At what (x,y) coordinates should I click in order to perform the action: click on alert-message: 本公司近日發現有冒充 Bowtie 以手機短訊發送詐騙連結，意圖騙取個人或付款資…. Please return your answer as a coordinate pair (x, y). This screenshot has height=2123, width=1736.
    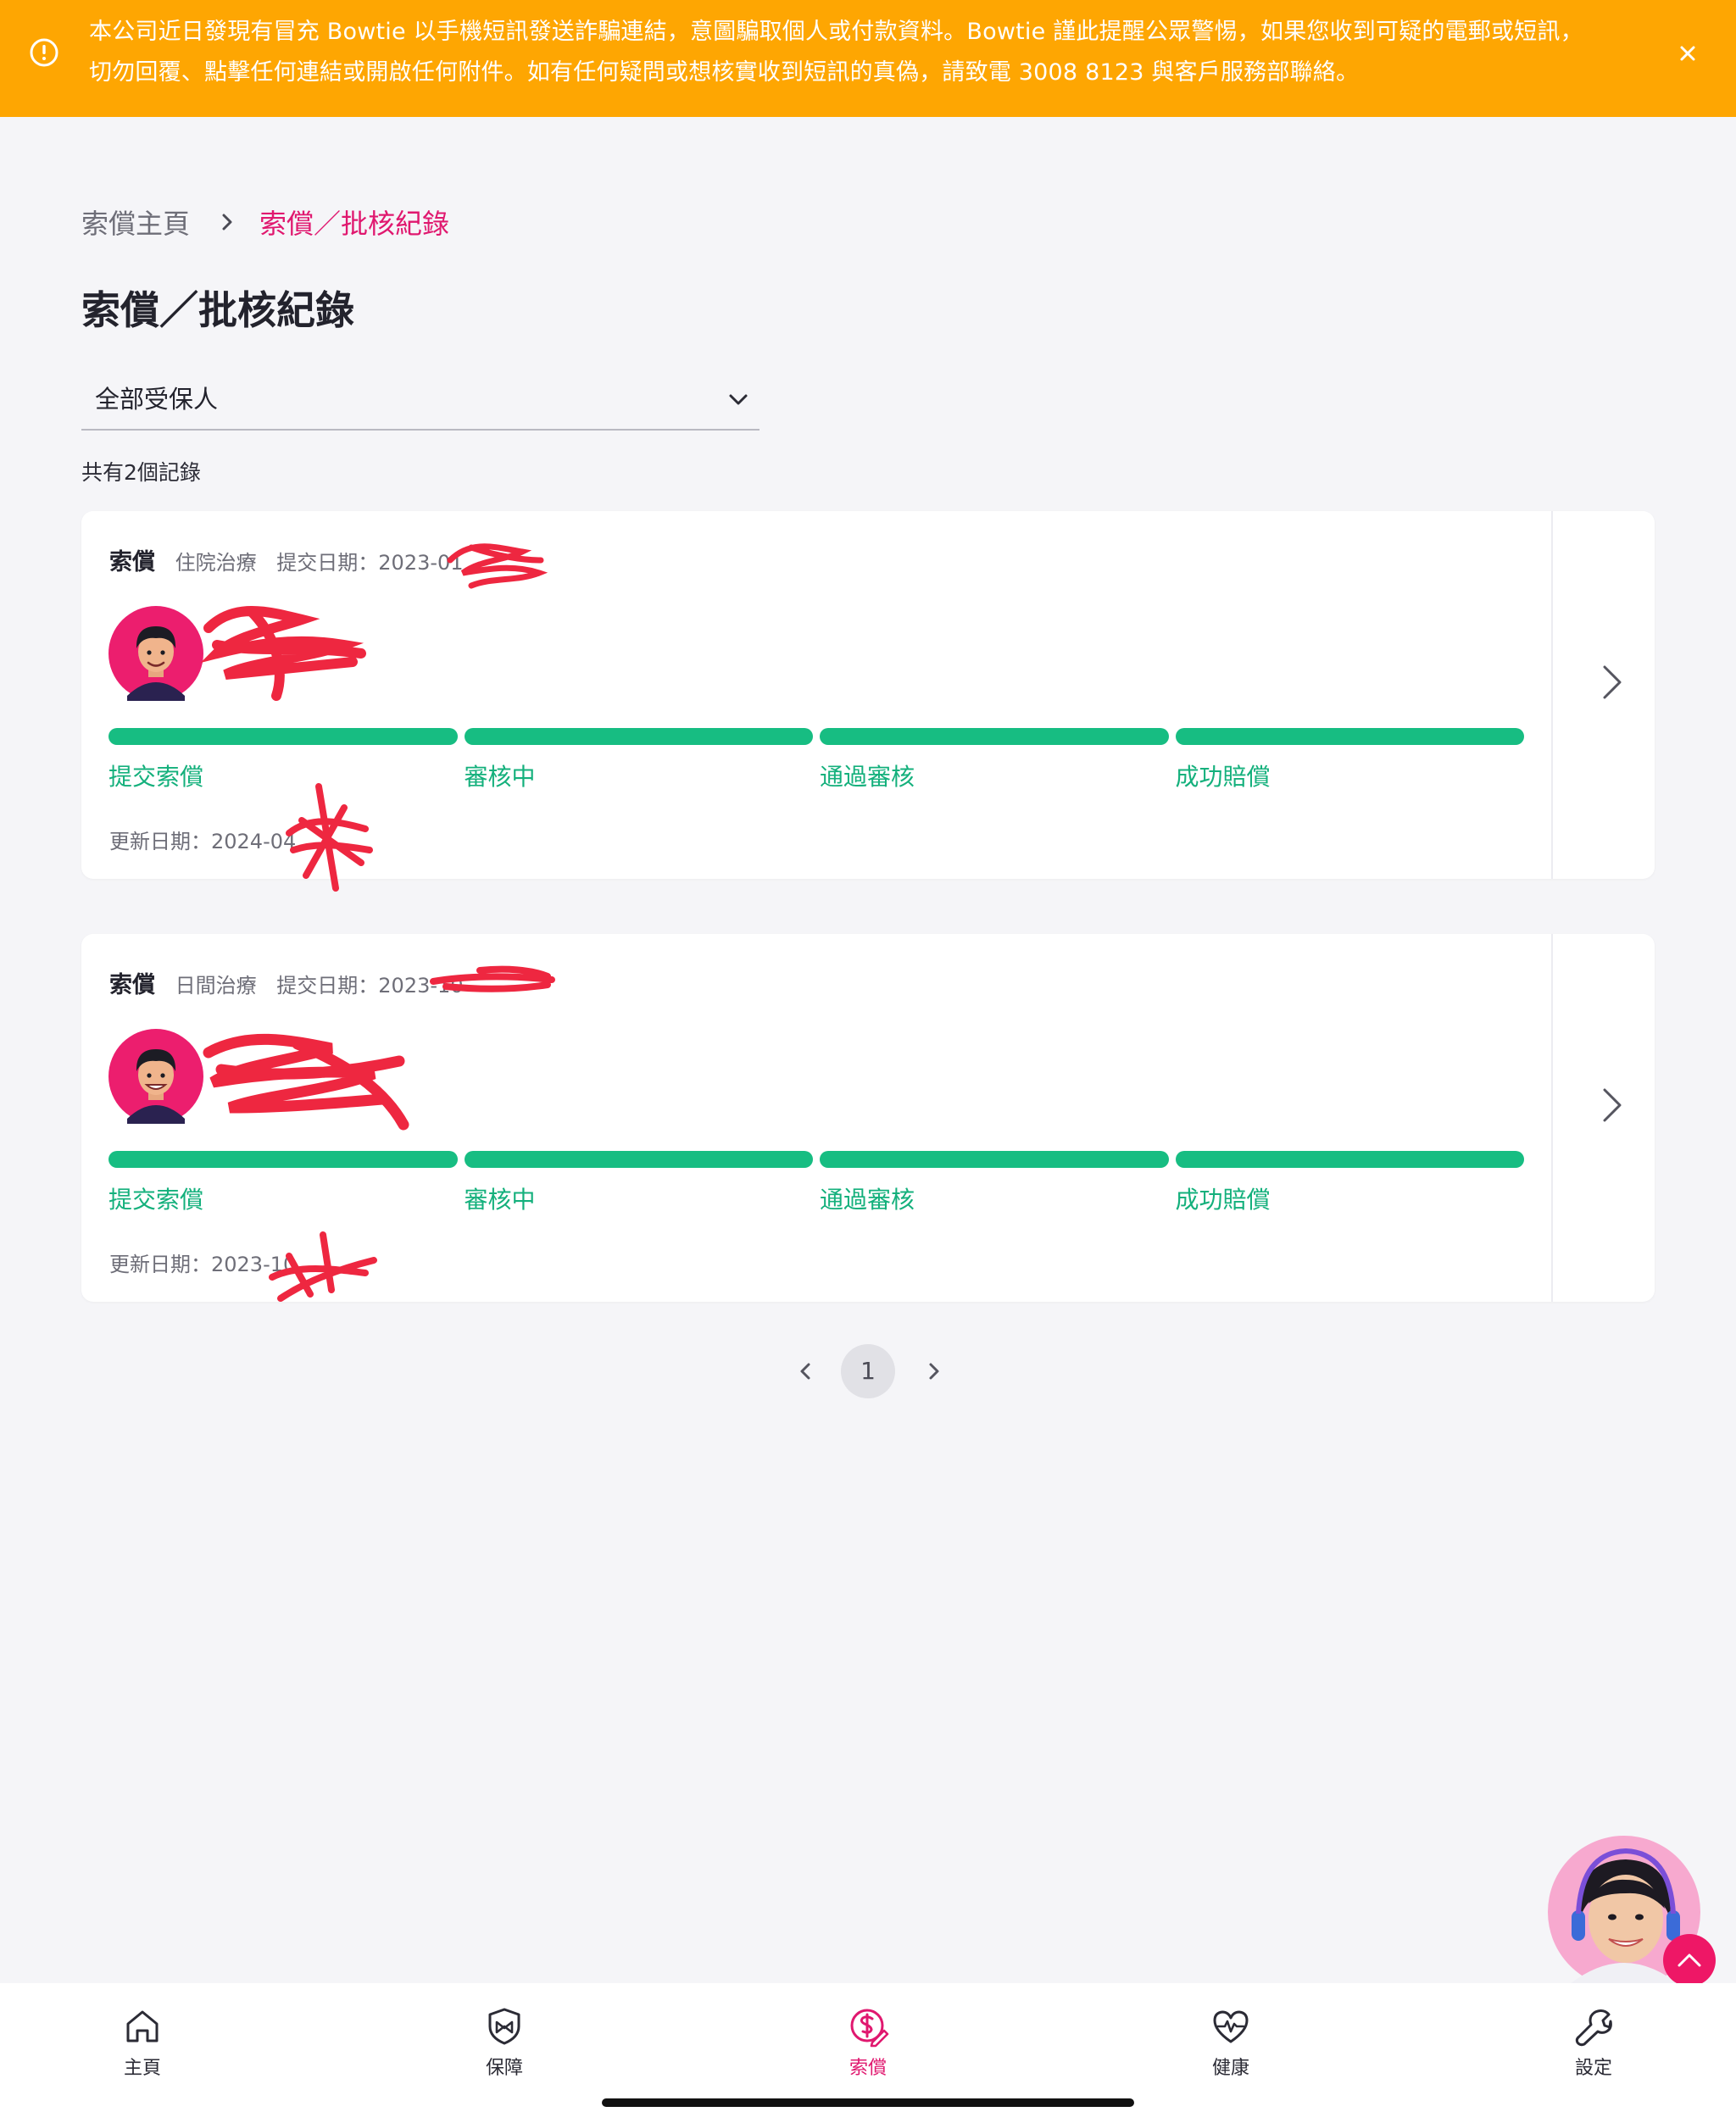
    Looking at the image, I should click on (864, 52).